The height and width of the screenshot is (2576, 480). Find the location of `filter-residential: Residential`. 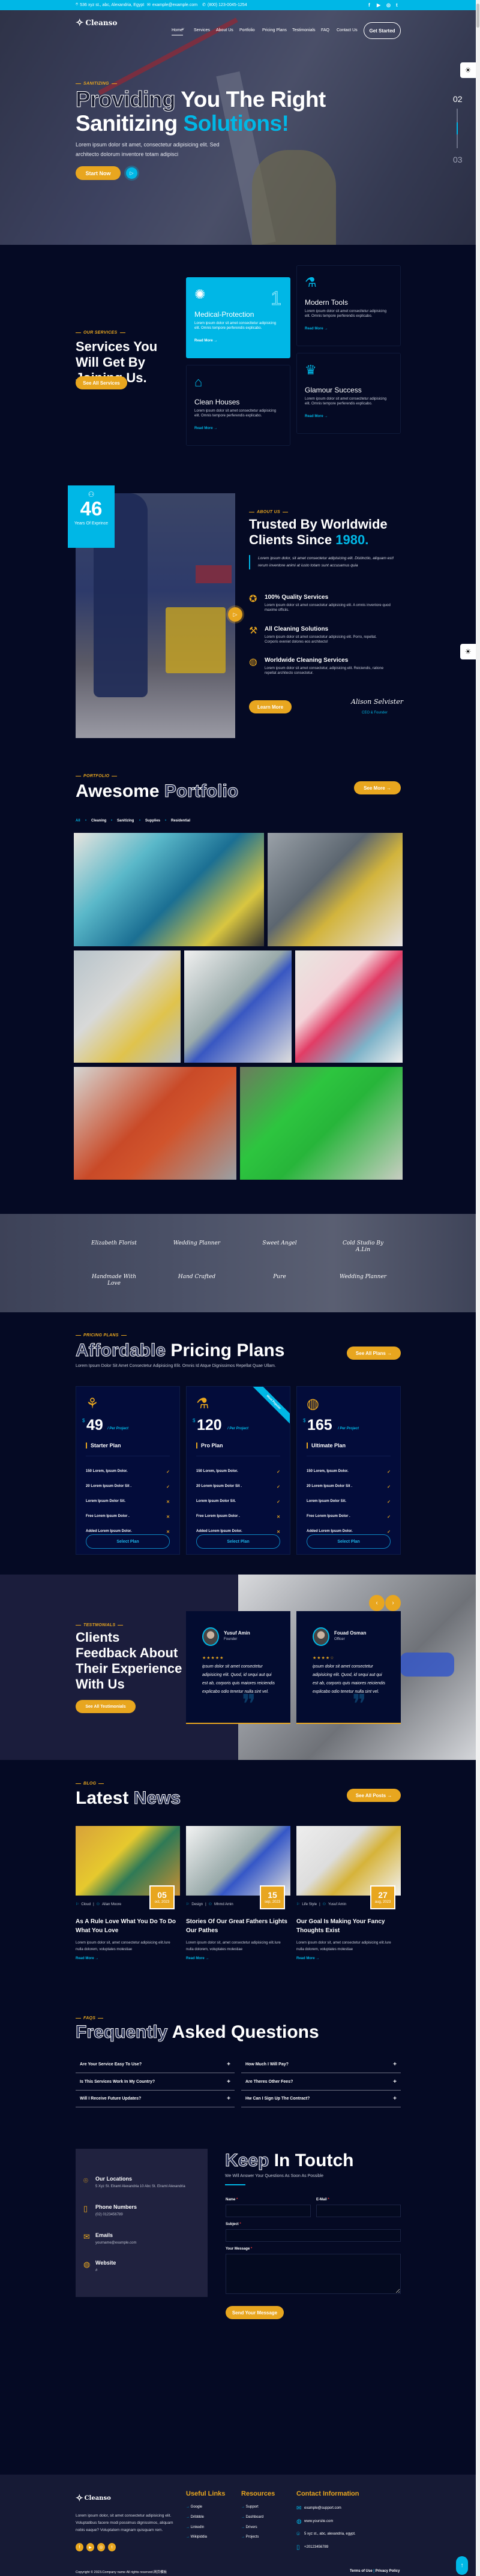

filter-residential: Residential is located at coordinates (181, 821).